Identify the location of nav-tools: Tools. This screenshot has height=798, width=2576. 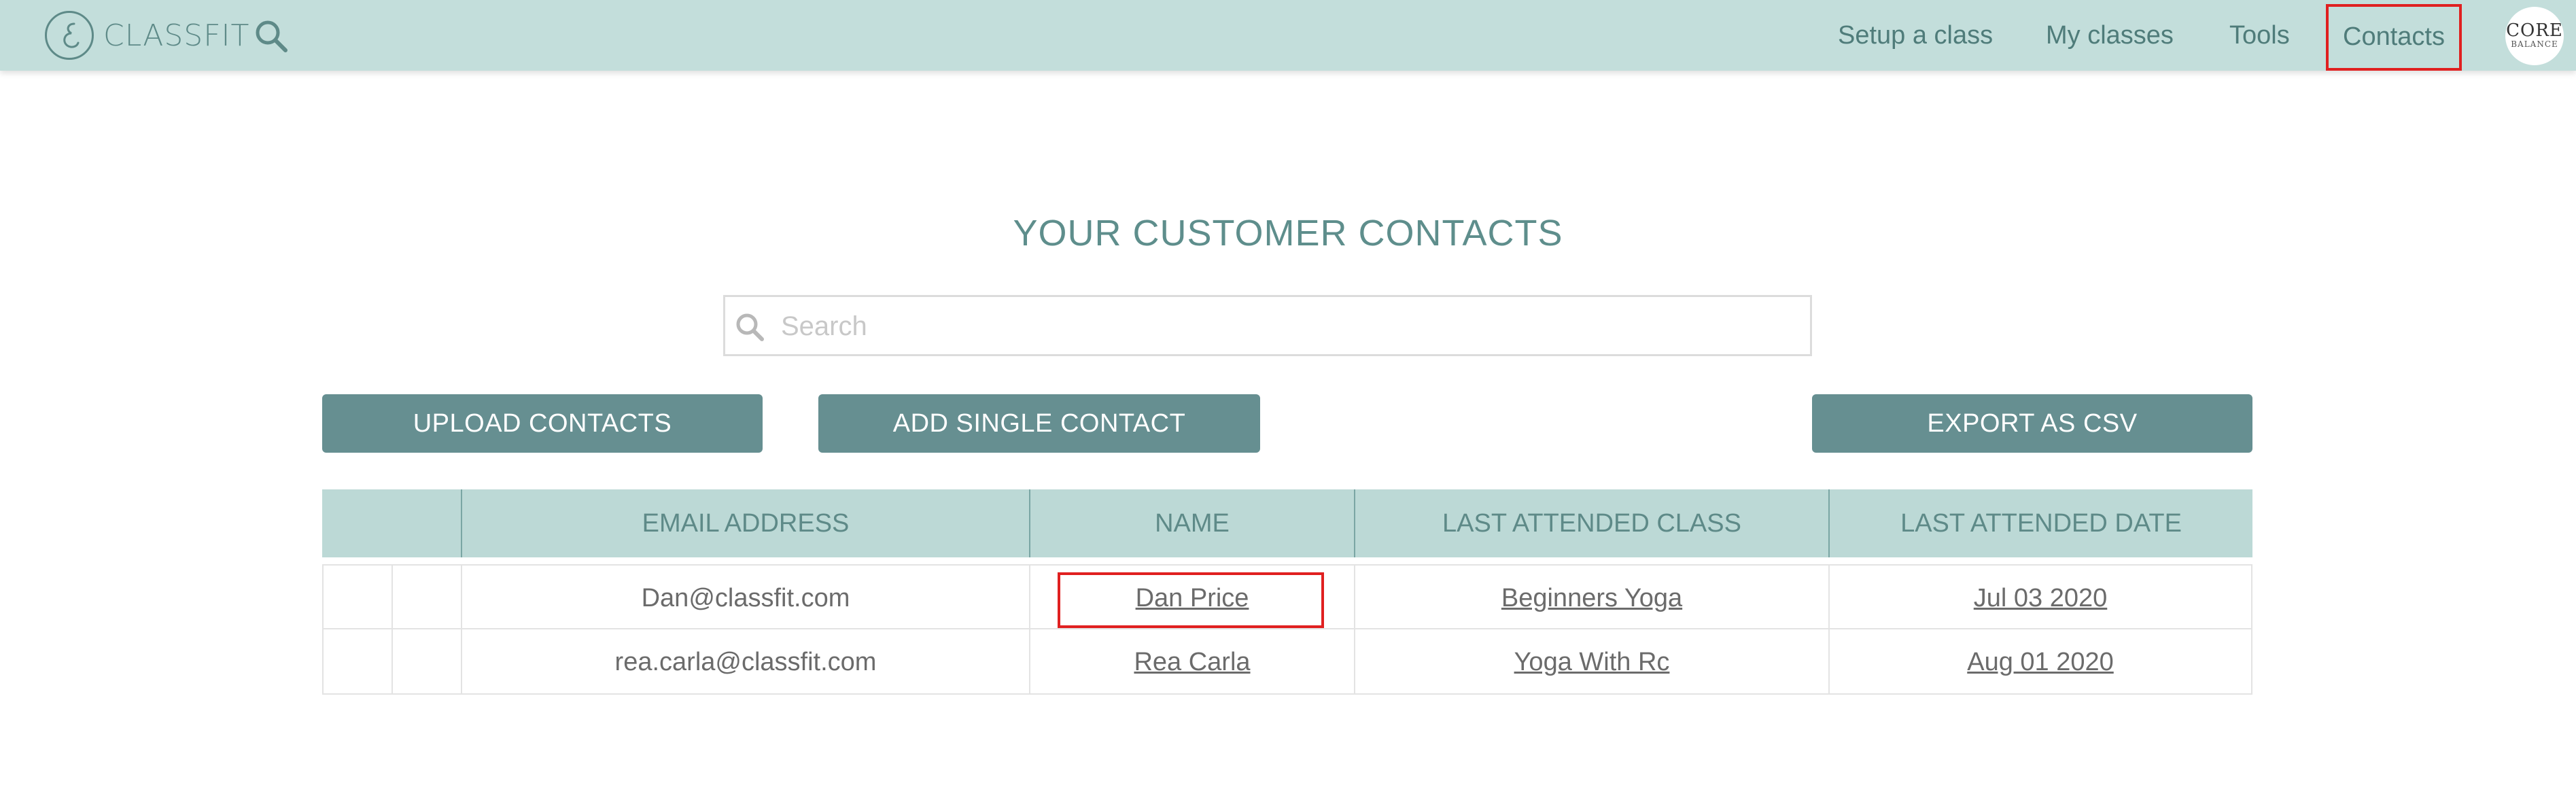
(2259, 35).